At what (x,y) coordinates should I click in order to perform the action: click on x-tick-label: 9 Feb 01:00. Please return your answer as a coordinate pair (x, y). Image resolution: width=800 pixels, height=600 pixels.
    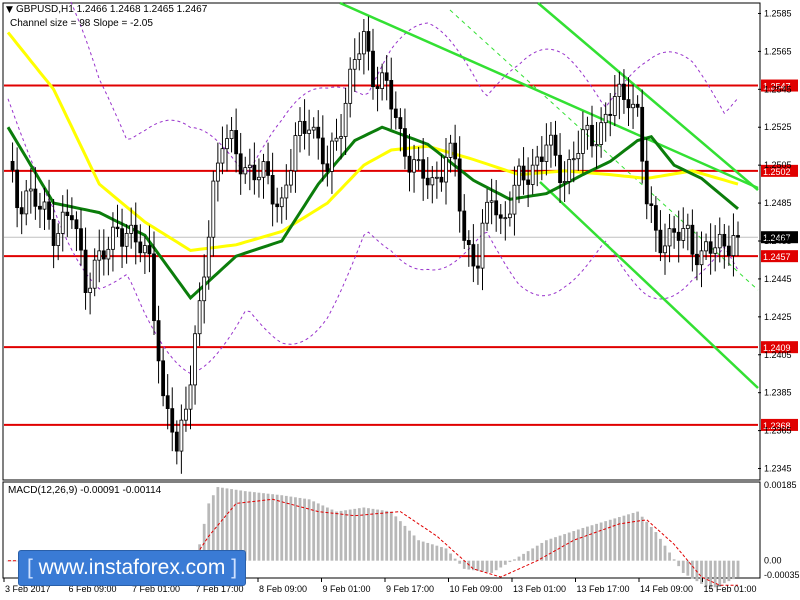
    Looking at the image, I should click on (347, 589).